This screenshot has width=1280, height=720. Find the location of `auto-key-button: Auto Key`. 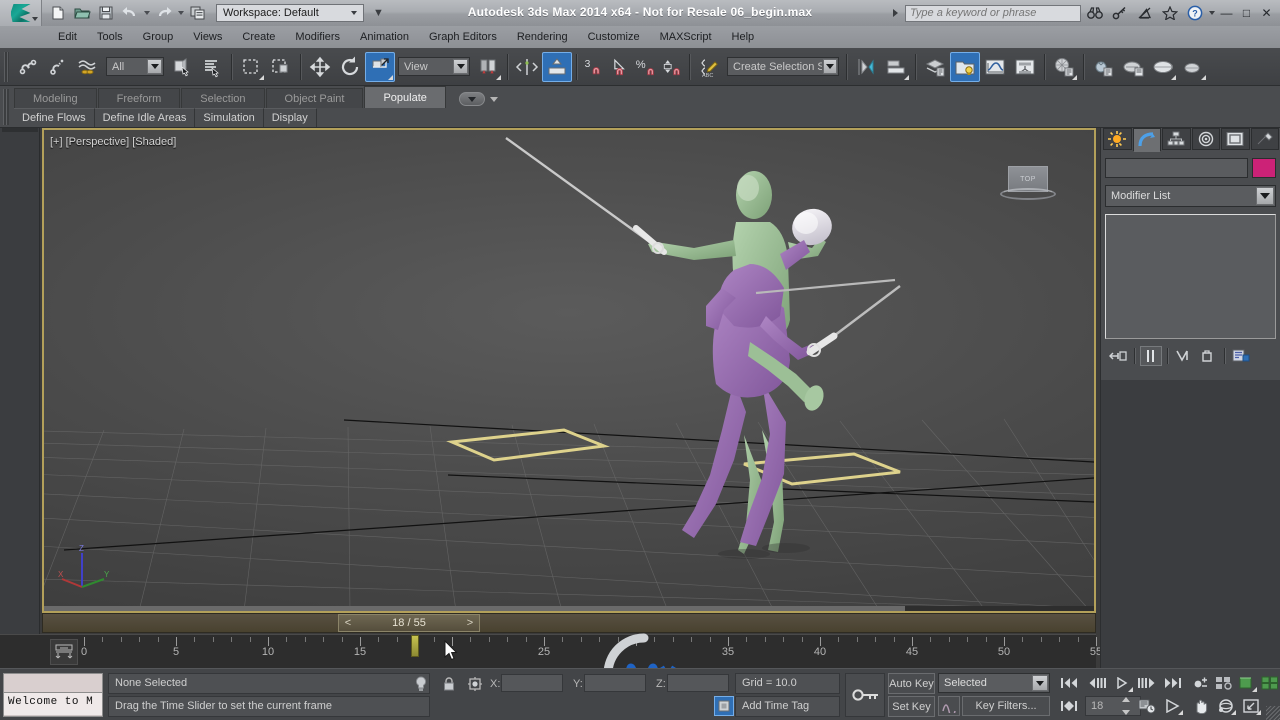

auto-key-button: Auto Key is located at coordinates (911, 683).